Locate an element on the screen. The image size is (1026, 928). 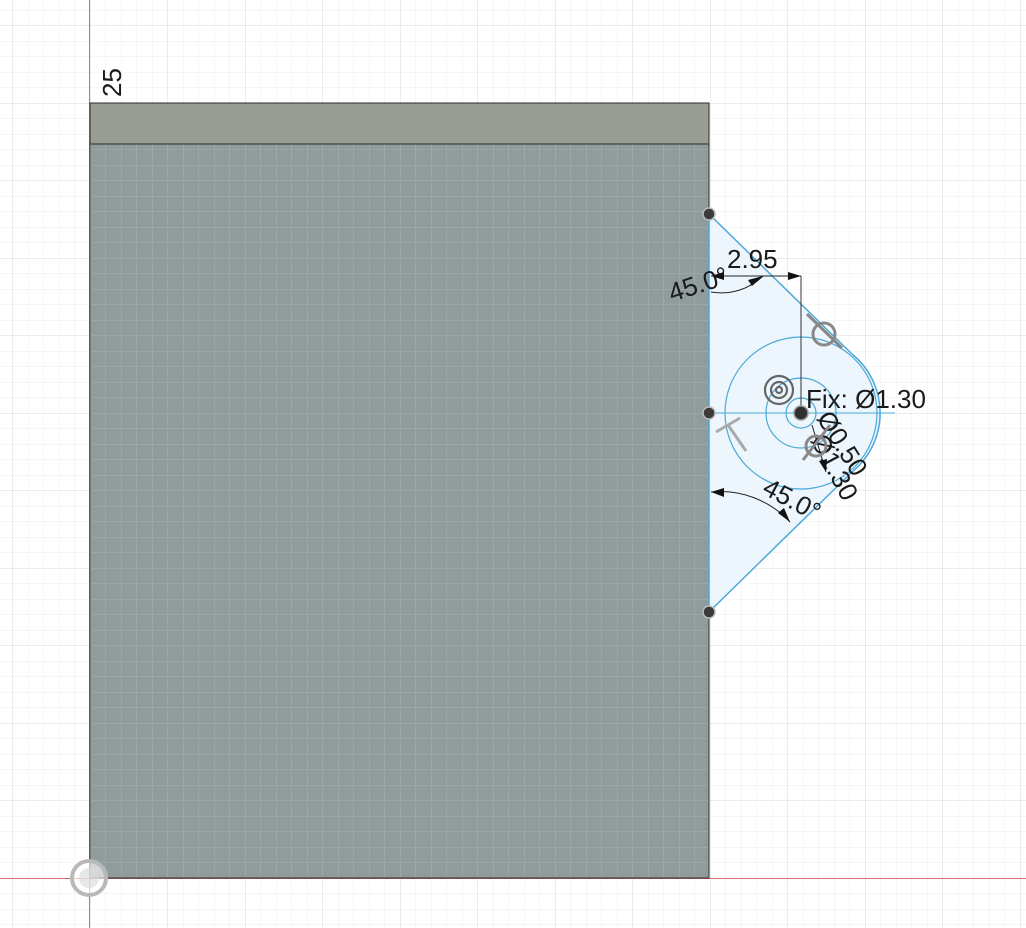
dim-diameter-fix-label: Fix: Ø1.30 is located at coordinates (866, 399).